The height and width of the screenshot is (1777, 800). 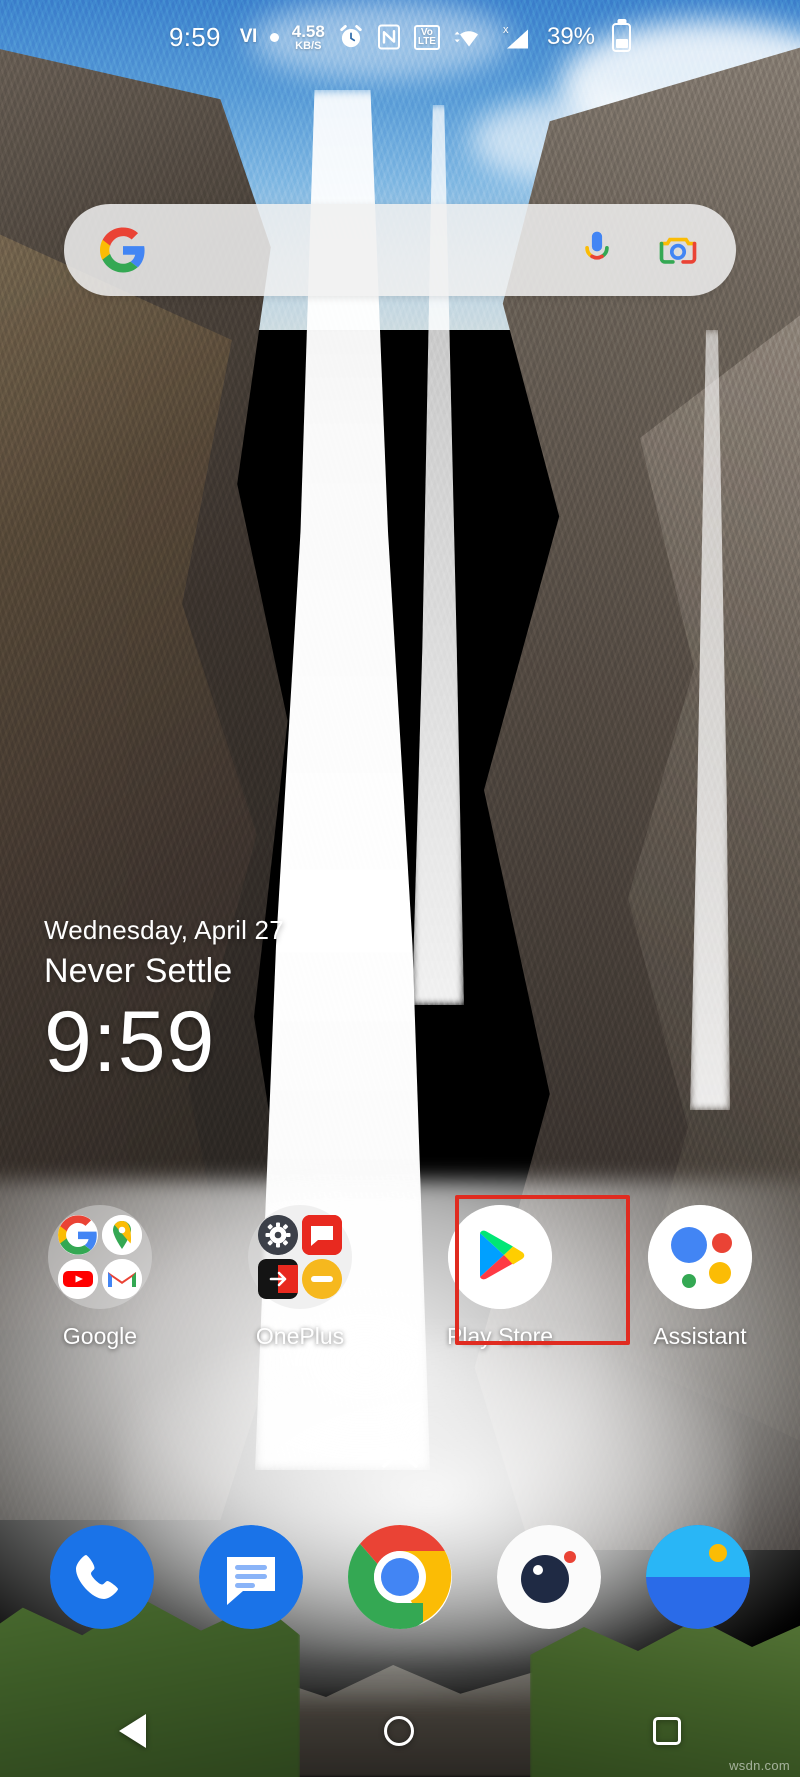 I want to click on dock-camera, so click(x=548, y=1577).